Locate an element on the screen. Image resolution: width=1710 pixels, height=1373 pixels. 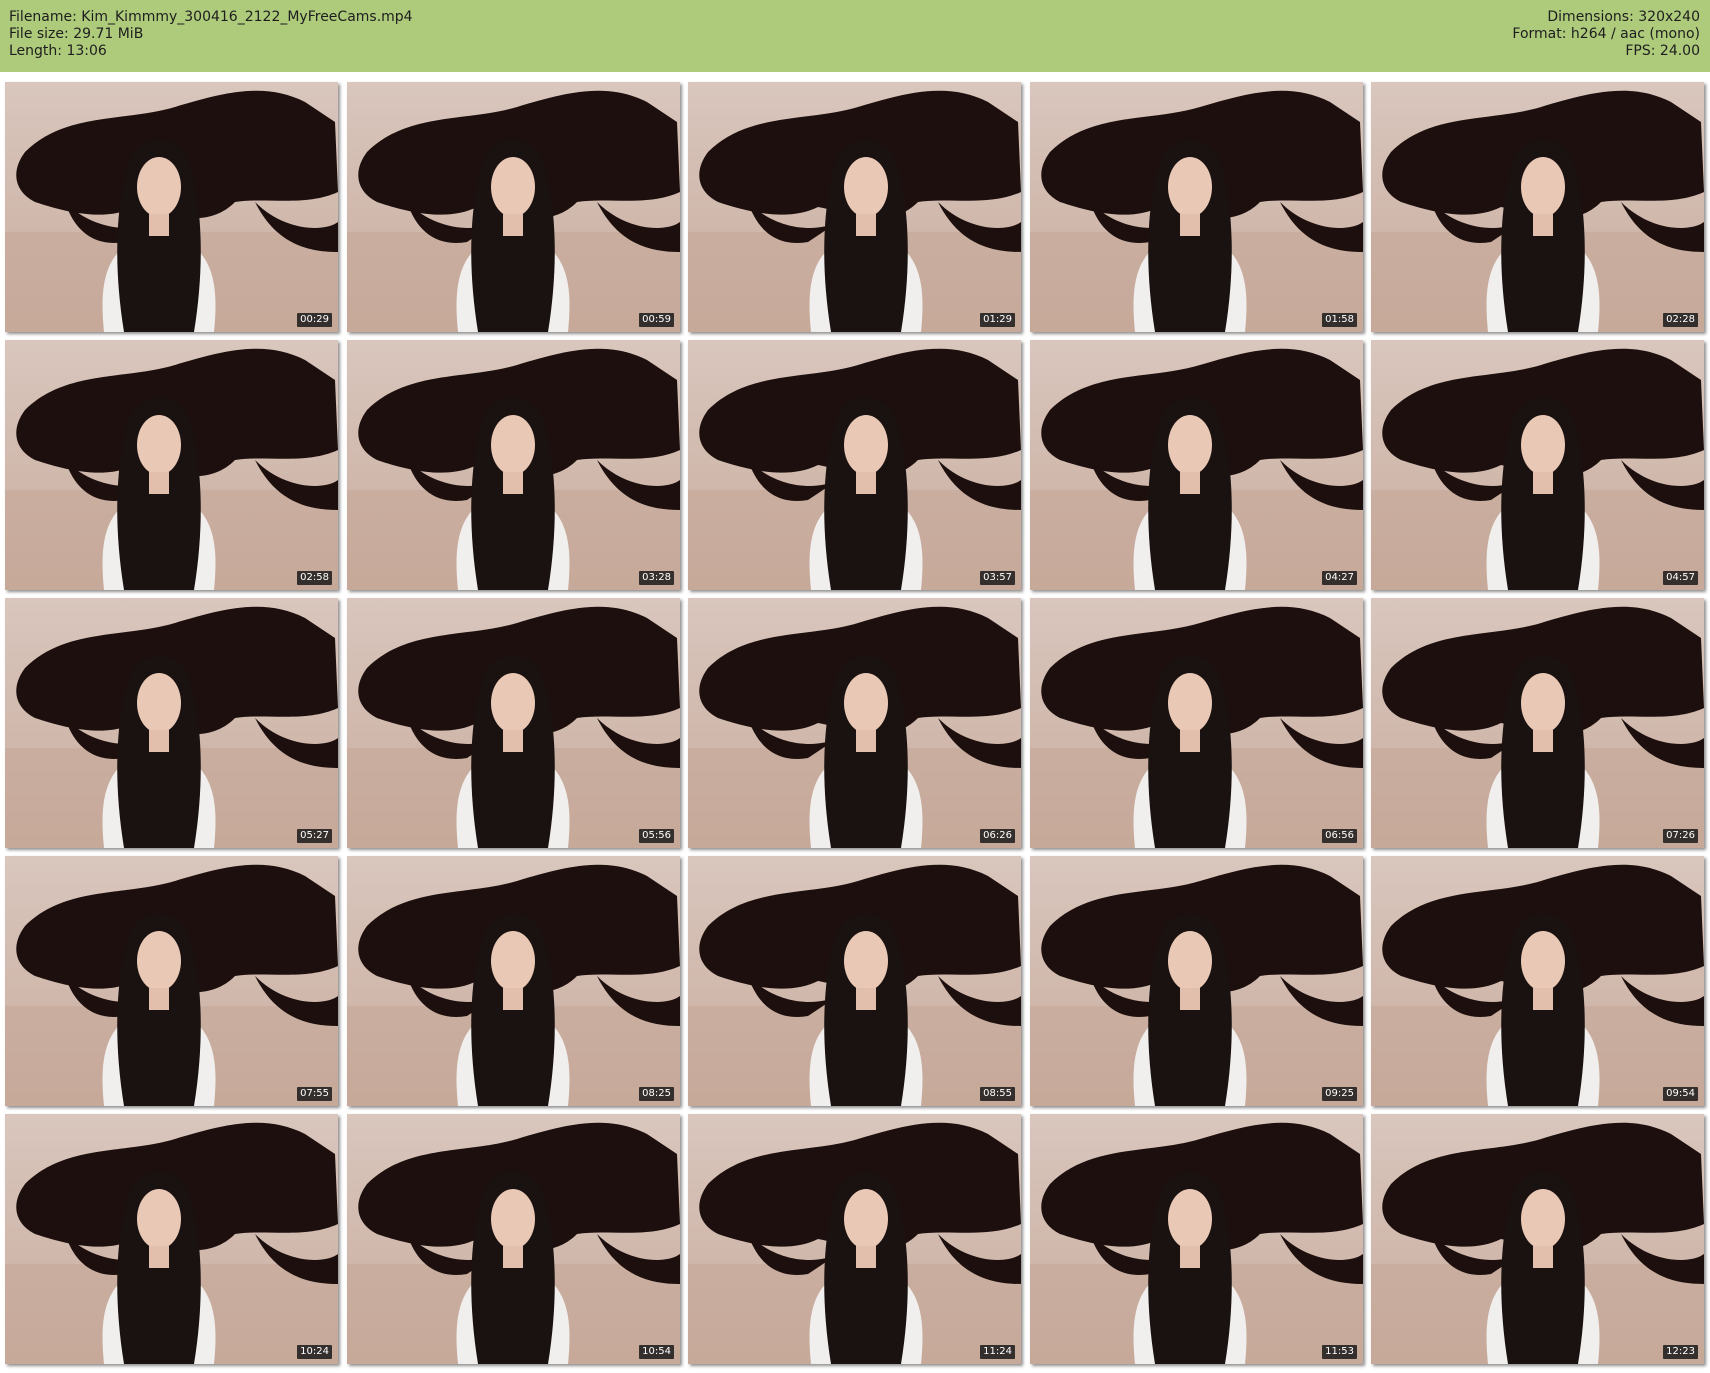
video-thumbnail: 11:24 is located at coordinates (854, 1239).